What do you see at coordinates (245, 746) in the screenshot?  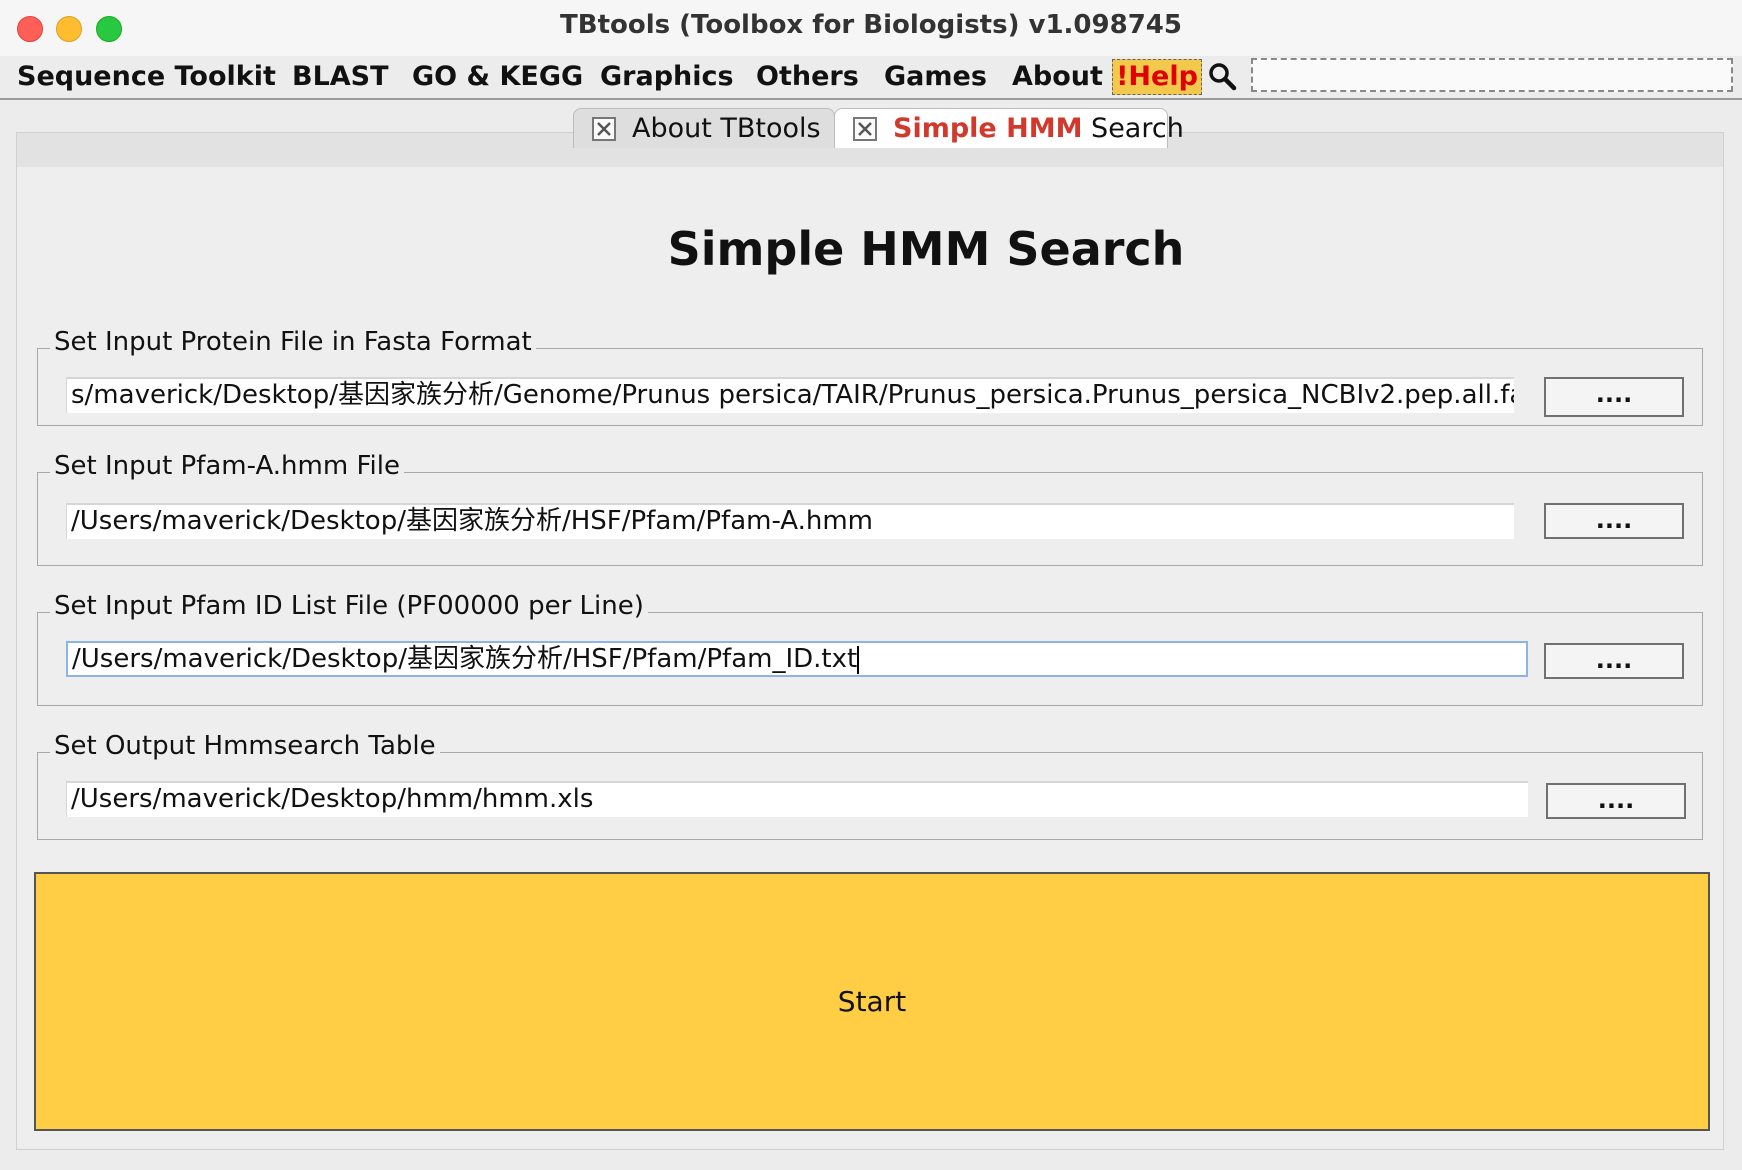 I see `group-legend: Set Output Hmmsearch Table` at bounding box center [245, 746].